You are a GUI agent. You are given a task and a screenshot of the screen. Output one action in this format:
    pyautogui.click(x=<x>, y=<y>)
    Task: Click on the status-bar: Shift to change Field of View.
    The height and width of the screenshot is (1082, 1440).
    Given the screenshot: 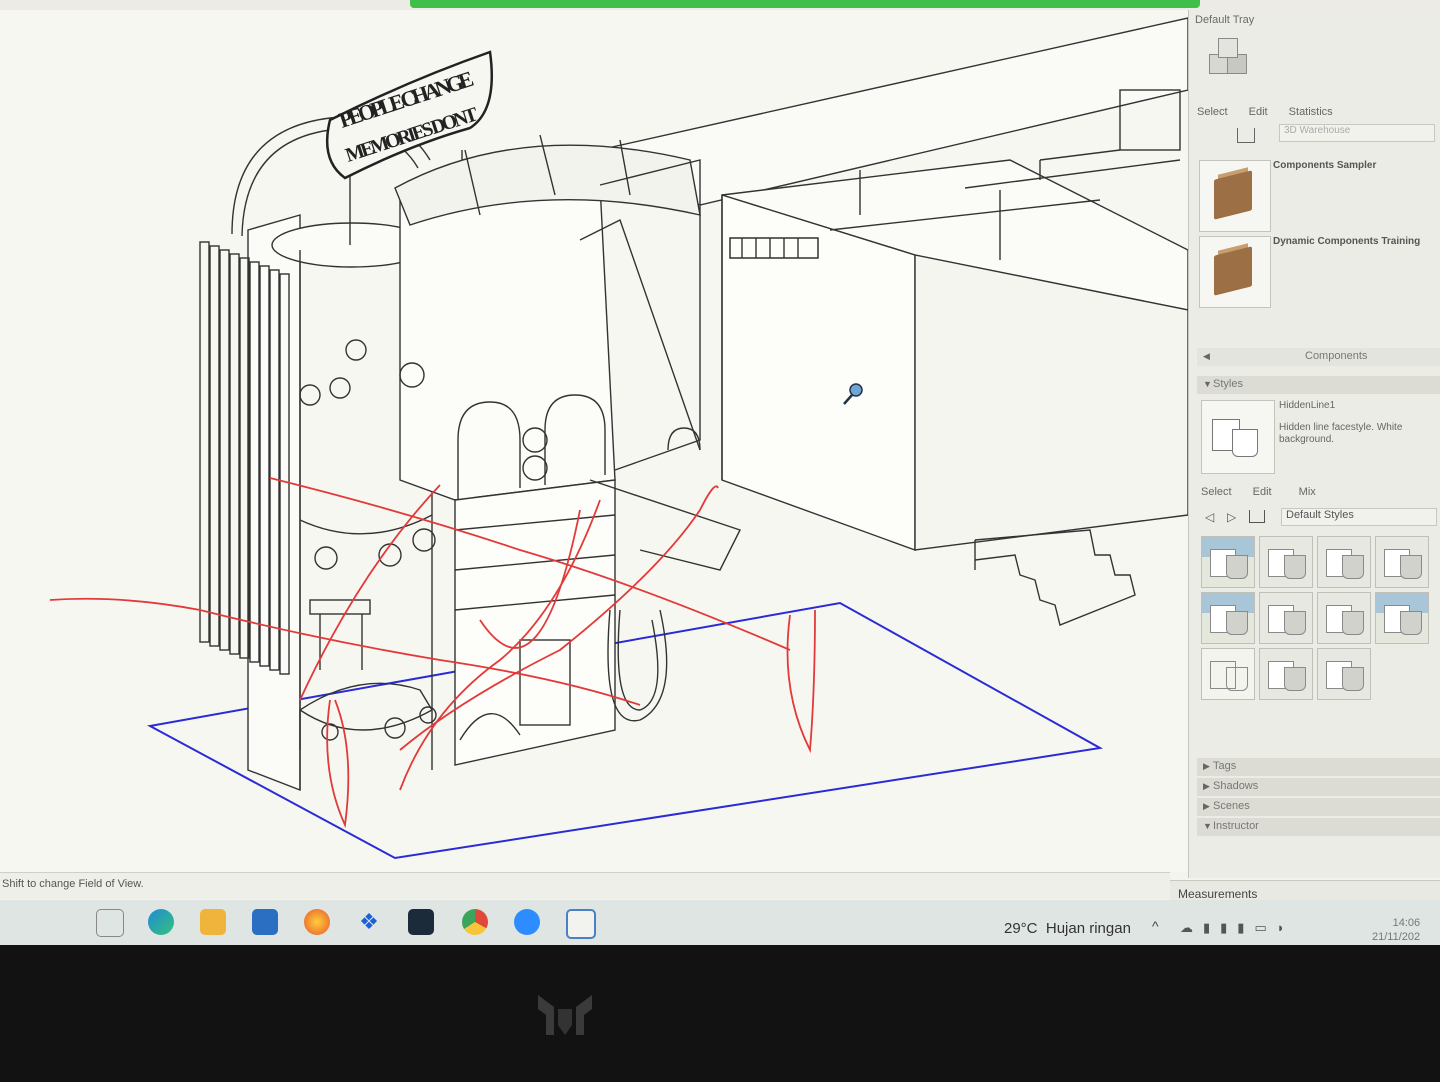 What is the action you would take?
    pyautogui.click(x=585, y=885)
    